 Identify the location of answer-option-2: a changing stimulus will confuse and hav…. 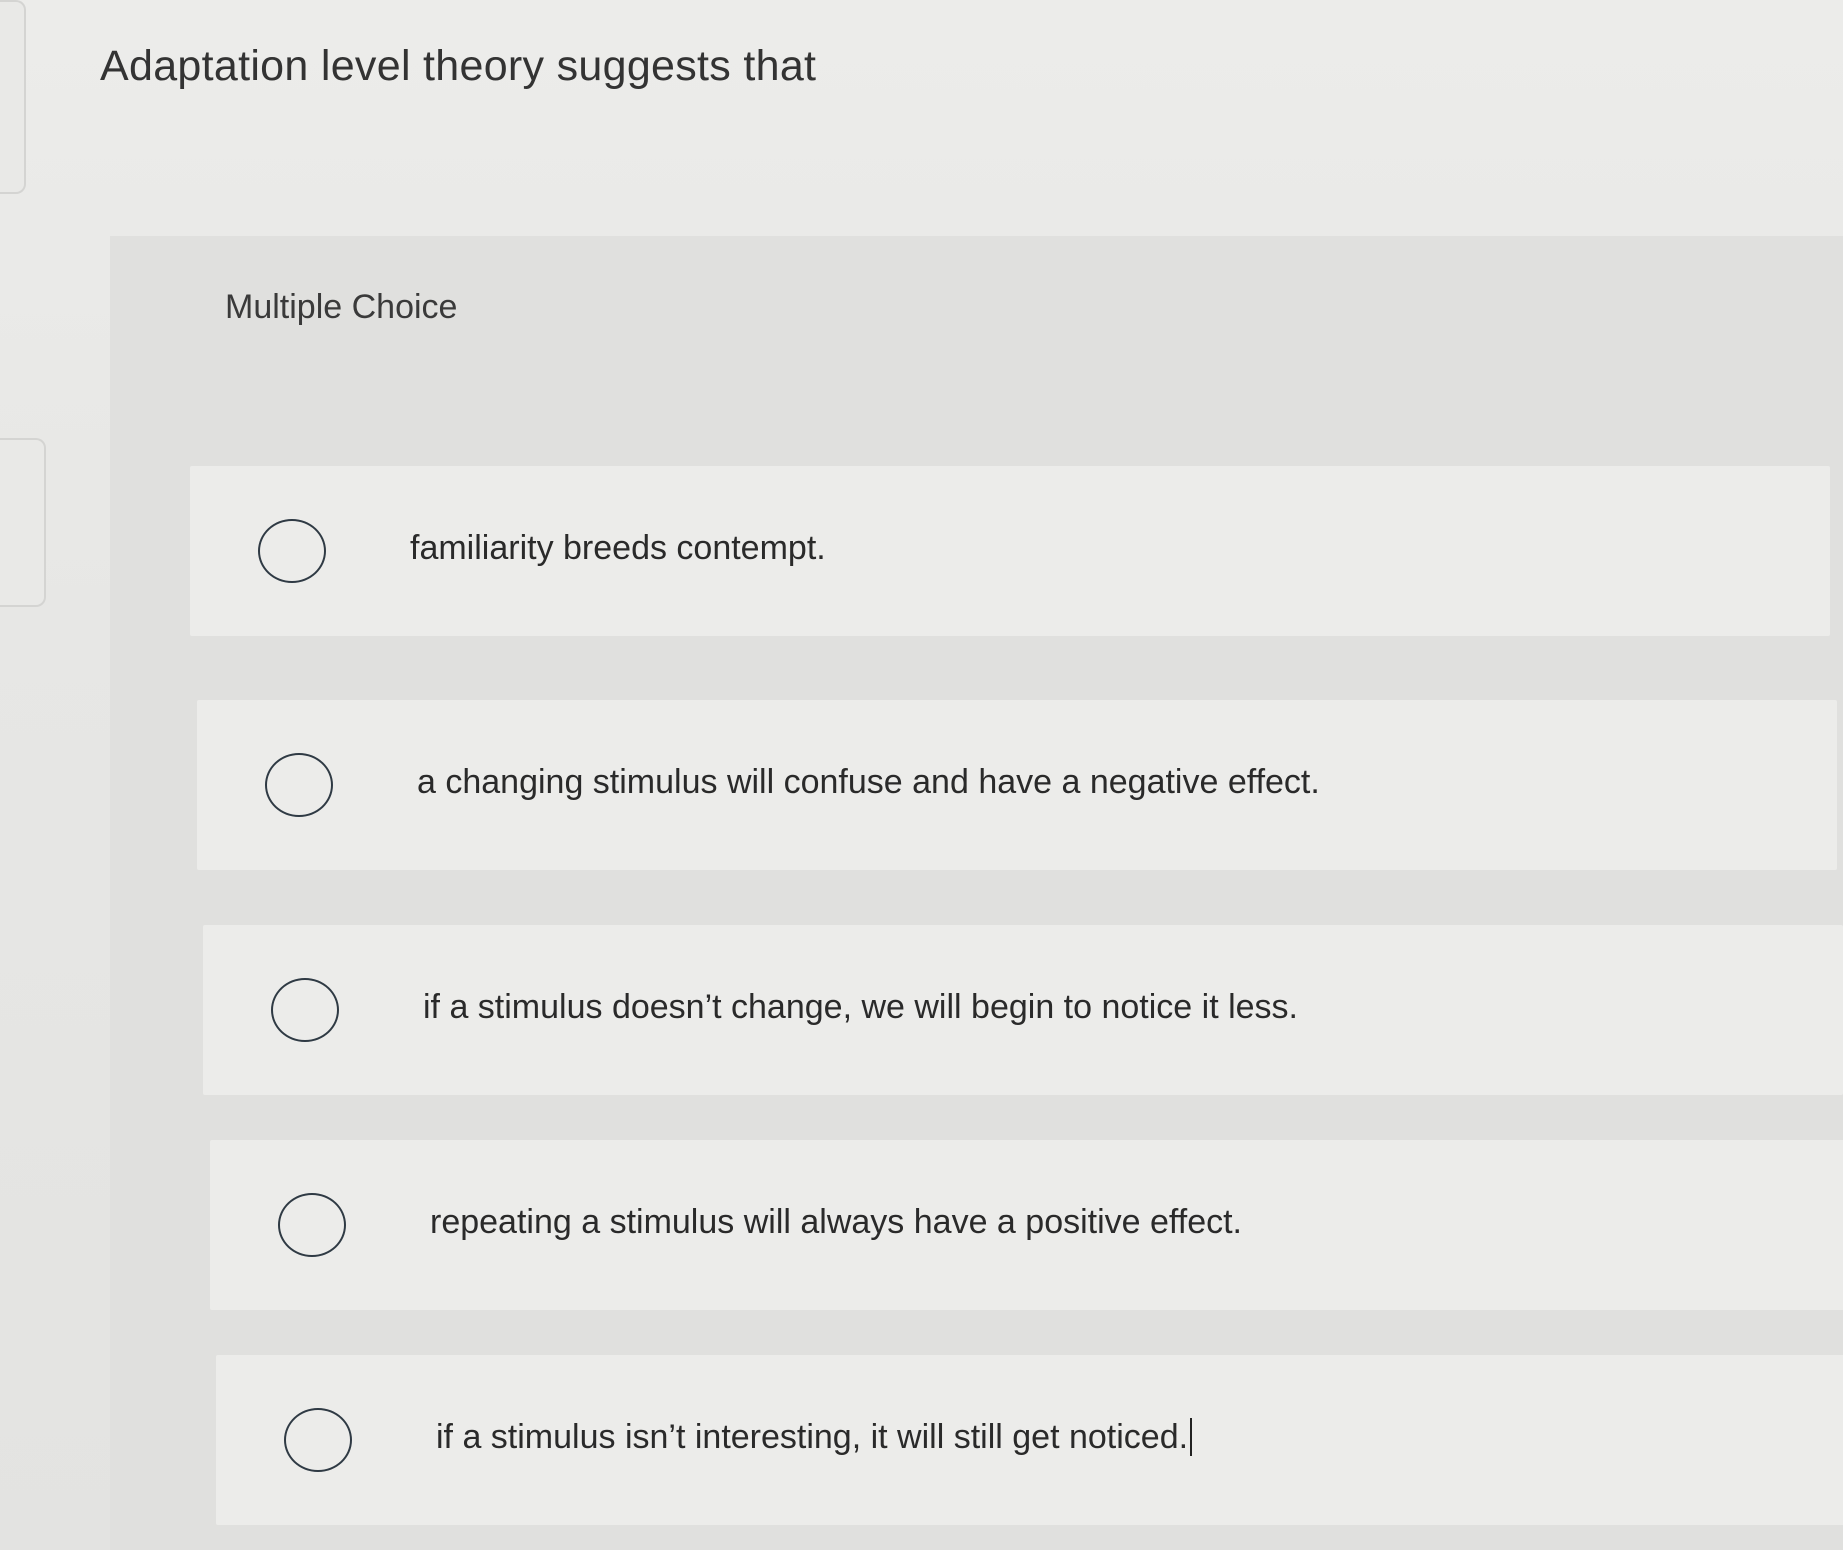
(1017, 785).